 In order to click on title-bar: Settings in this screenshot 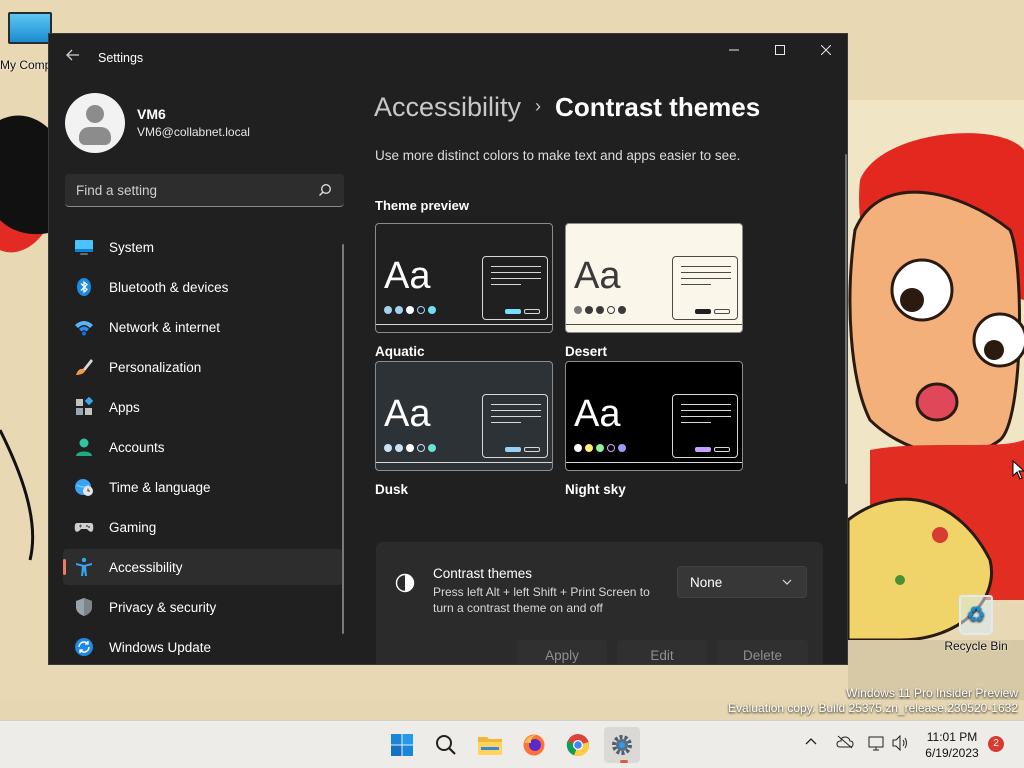, I will do `click(448, 58)`.